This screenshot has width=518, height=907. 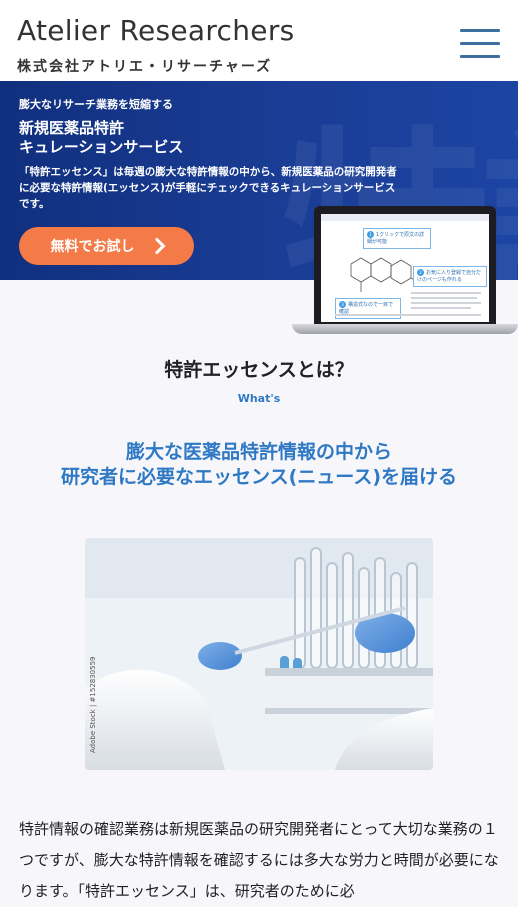 What do you see at coordinates (72, 128) in the screenshot?
I see `hero-title-line1: 新規医薬品特許` at bounding box center [72, 128].